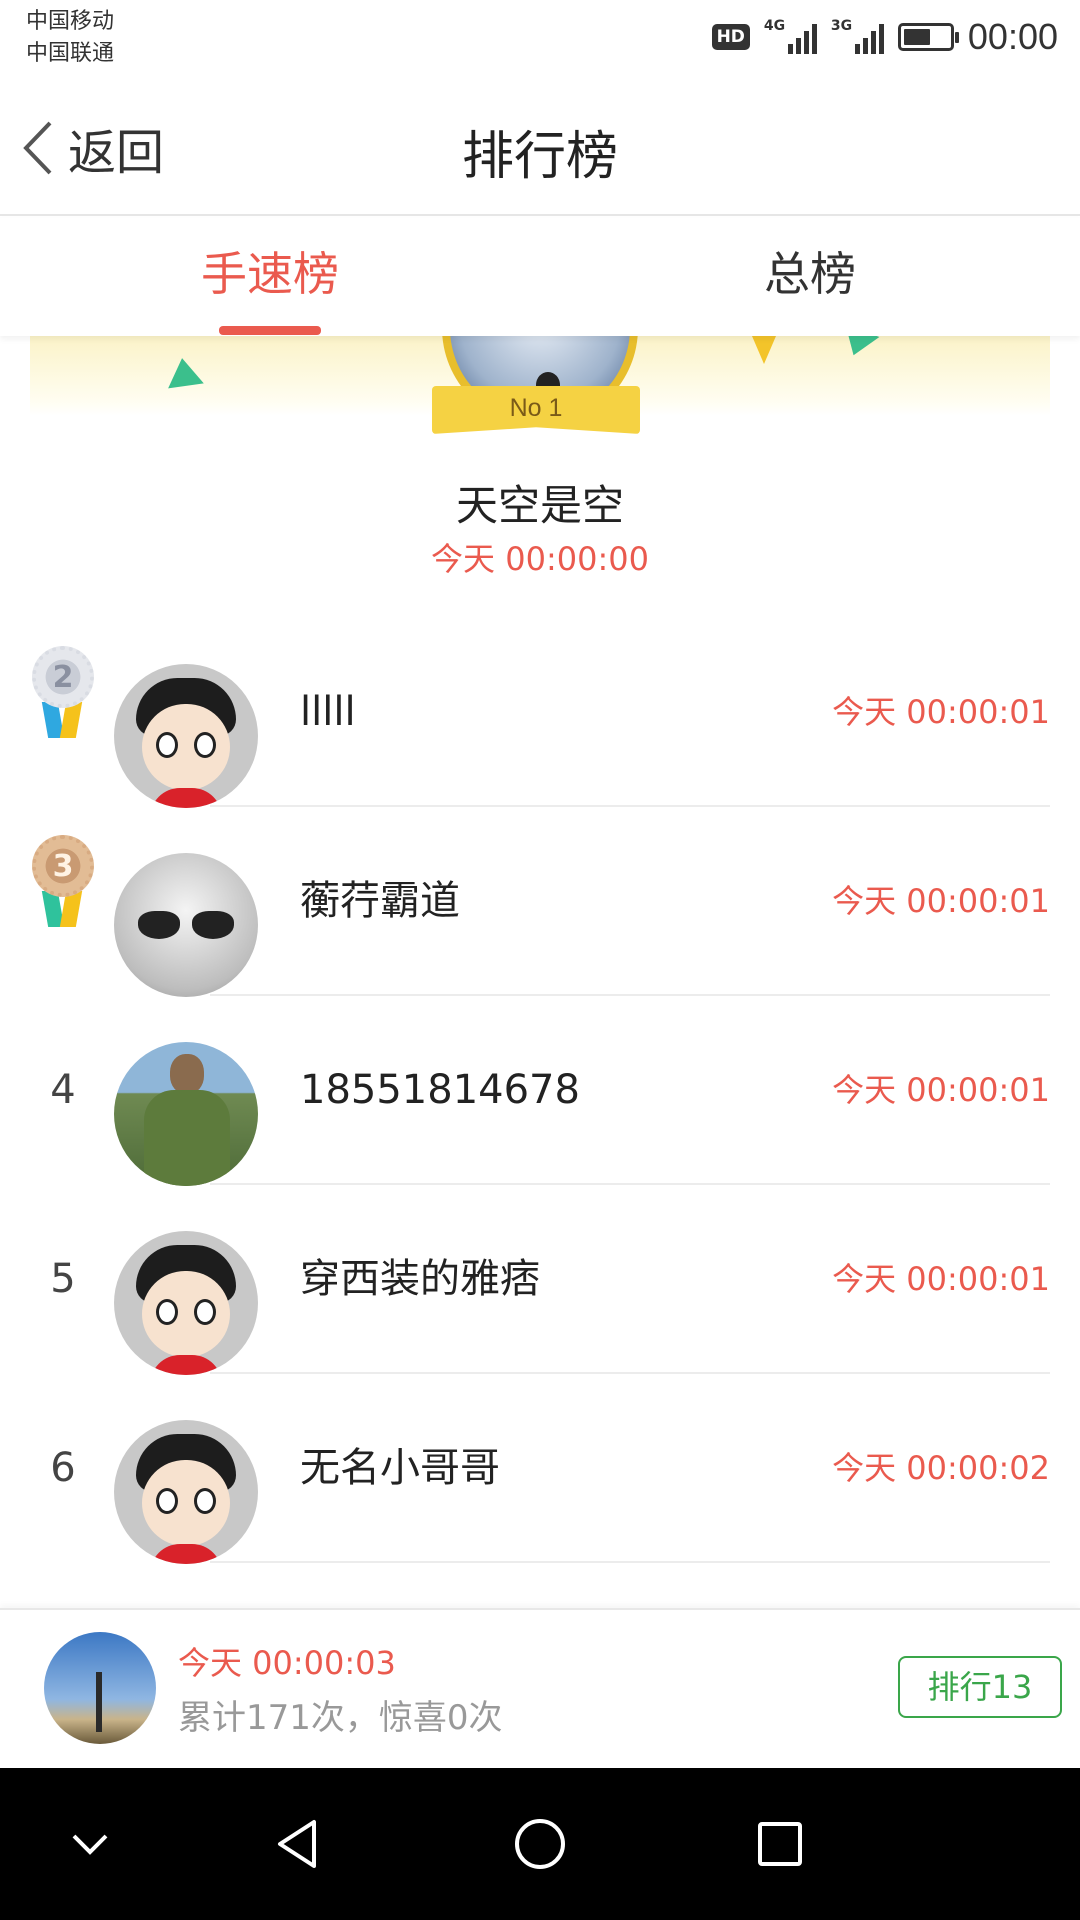 This screenshot has width=1080, height=1920. I want to click on player-name: 穿西装的雅痞, so click(420, 1279).